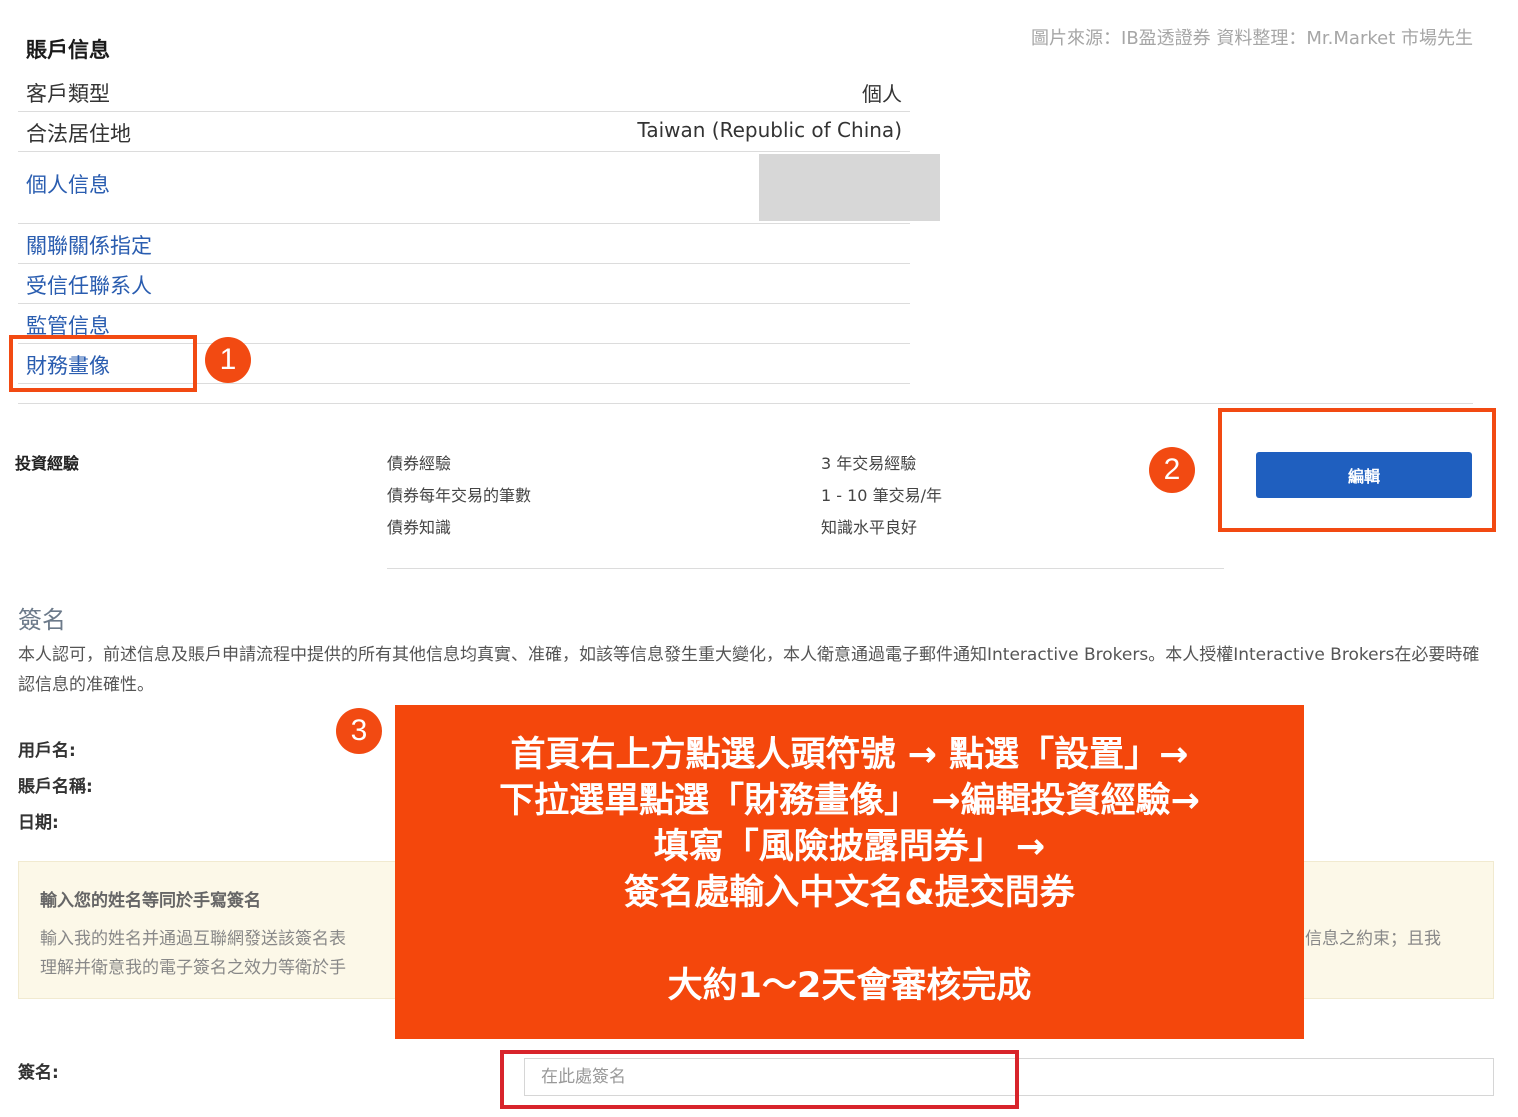  Describe the element at coordinates (464, 284) in the screenshot. I see `link-trusted-contact: 受信任聯系人` at that location.